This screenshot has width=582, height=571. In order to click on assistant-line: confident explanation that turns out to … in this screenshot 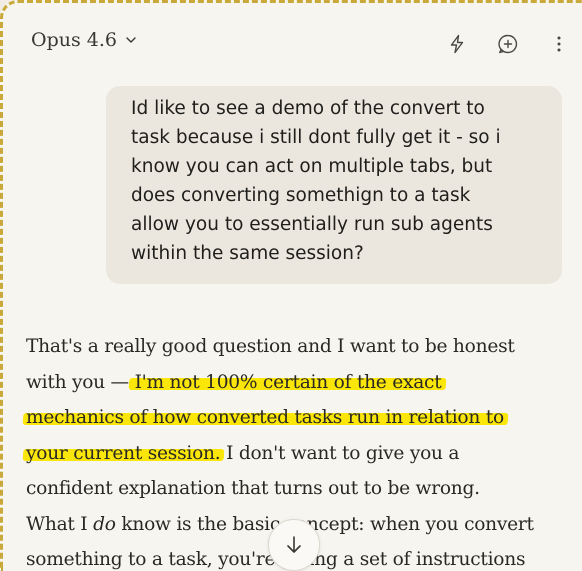, I will do `click(253, 488)`.